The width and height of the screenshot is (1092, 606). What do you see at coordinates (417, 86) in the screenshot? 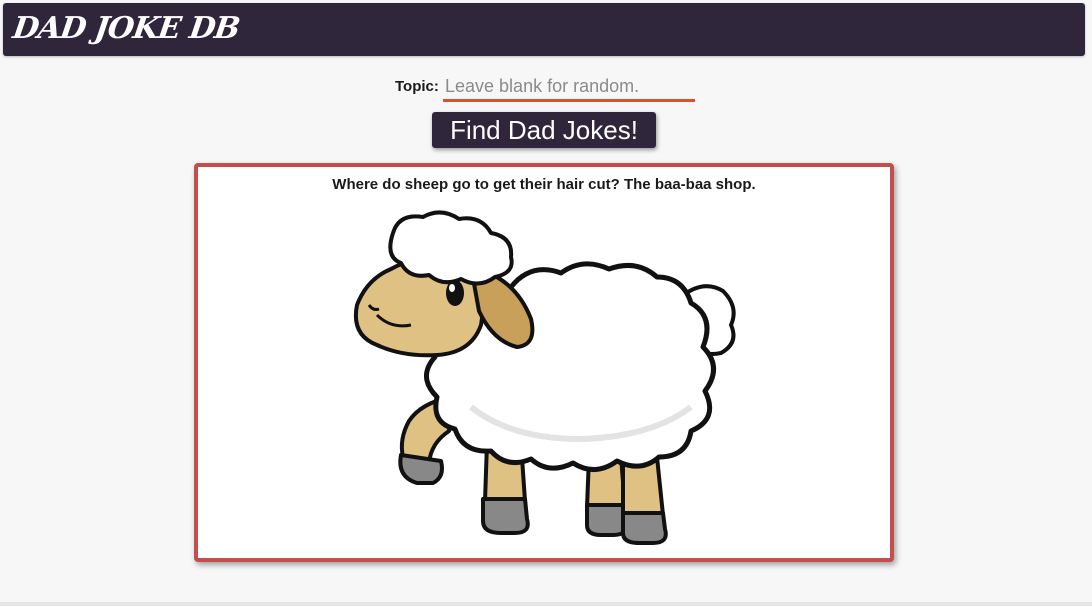
I see `topic-label: Topic:` at bounding box center [417, 86].